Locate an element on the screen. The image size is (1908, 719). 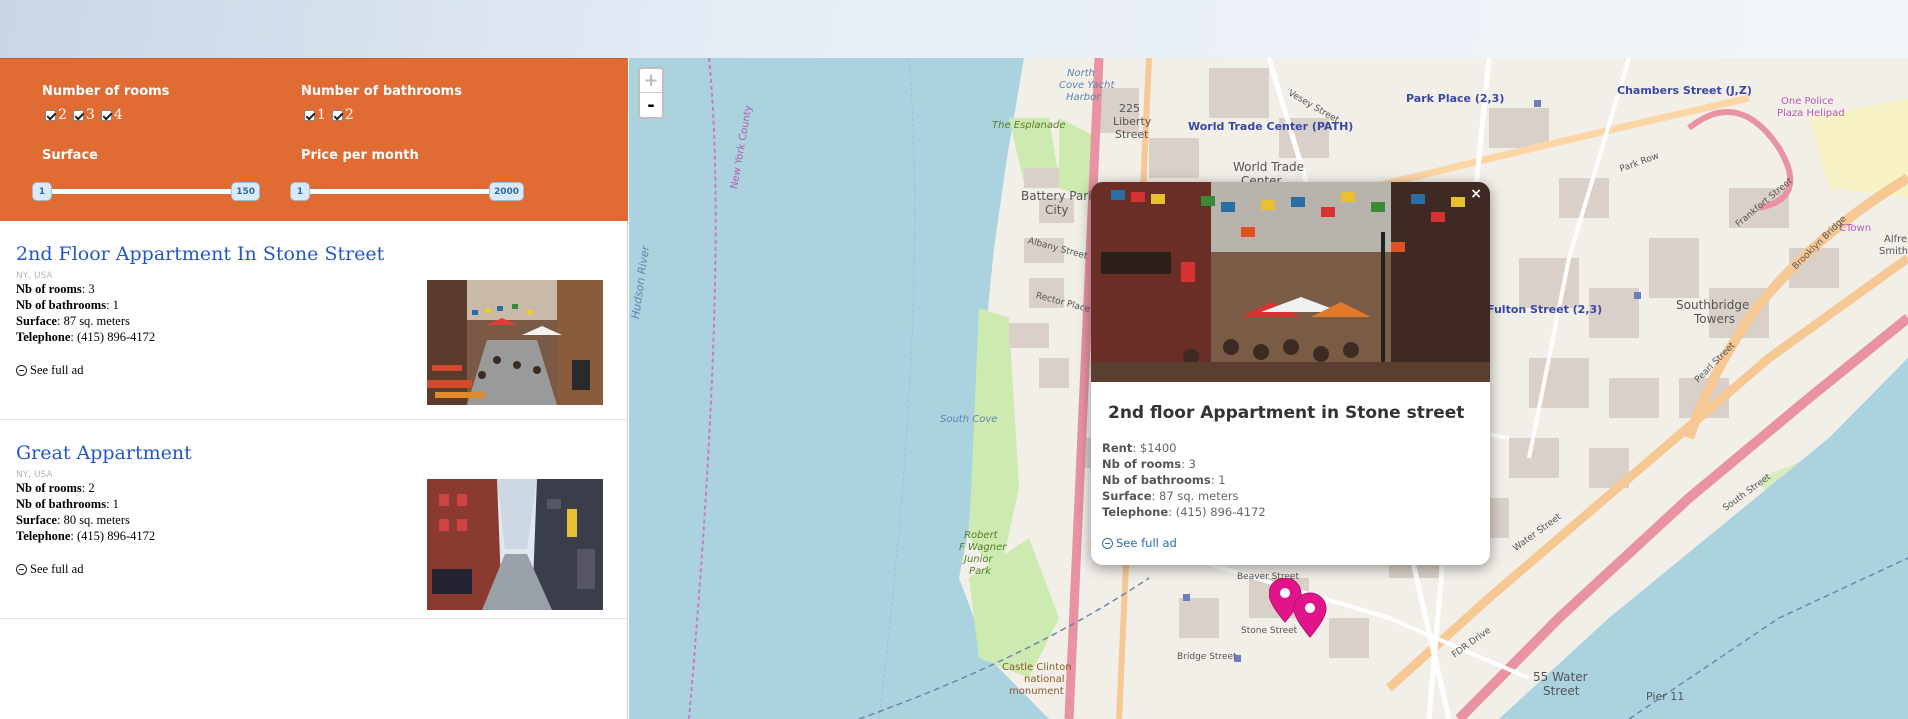
price-filter-label: Price per month is located at coordinates (360, 155).